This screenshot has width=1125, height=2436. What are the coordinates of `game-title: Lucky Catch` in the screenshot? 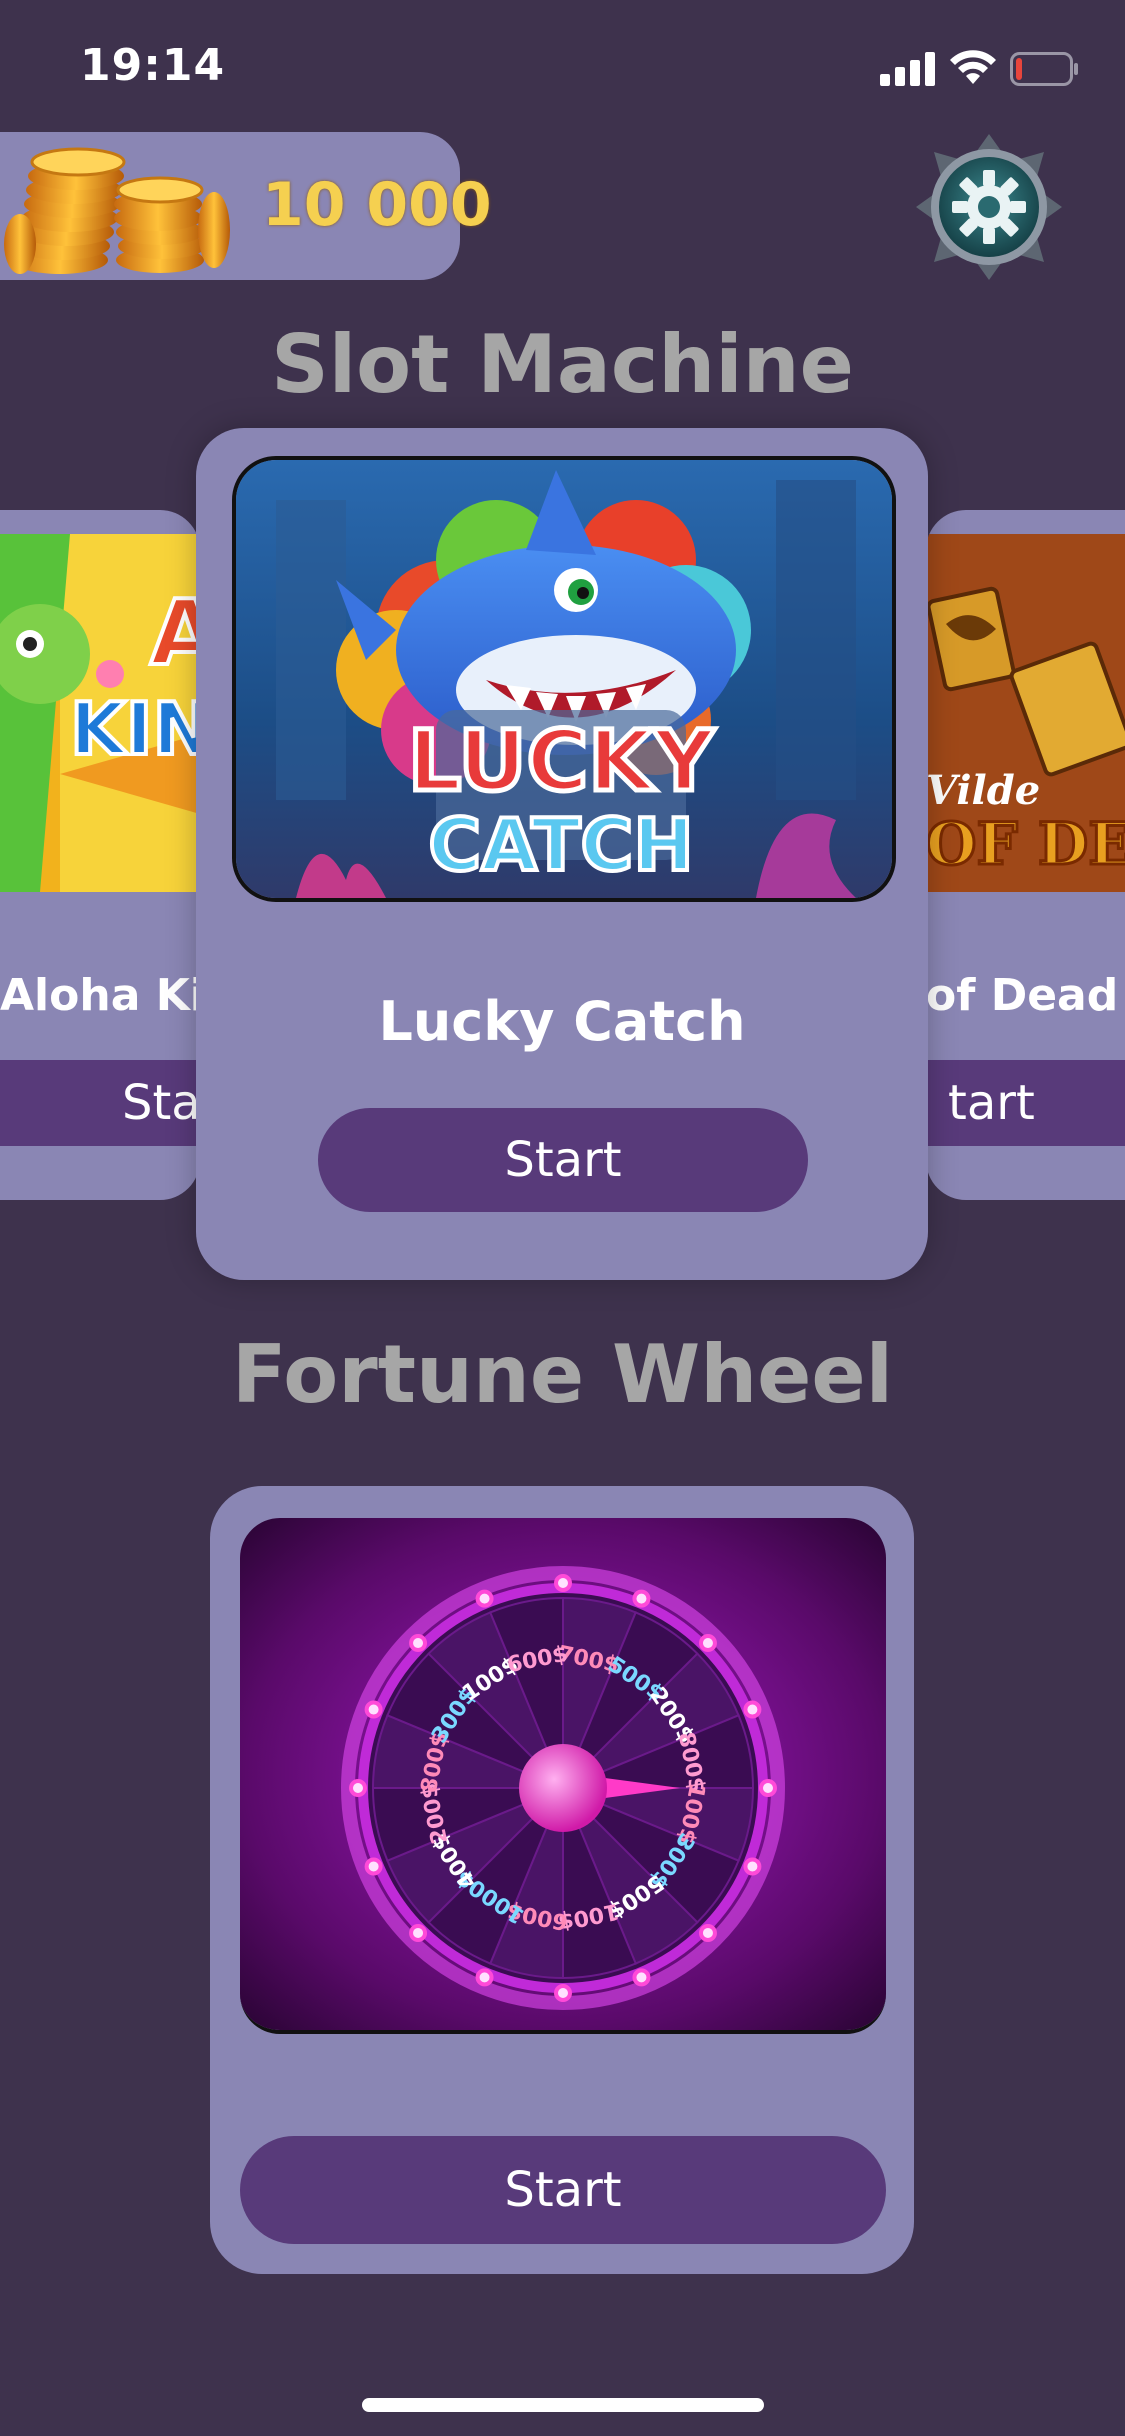 It's located at (562, 1021).